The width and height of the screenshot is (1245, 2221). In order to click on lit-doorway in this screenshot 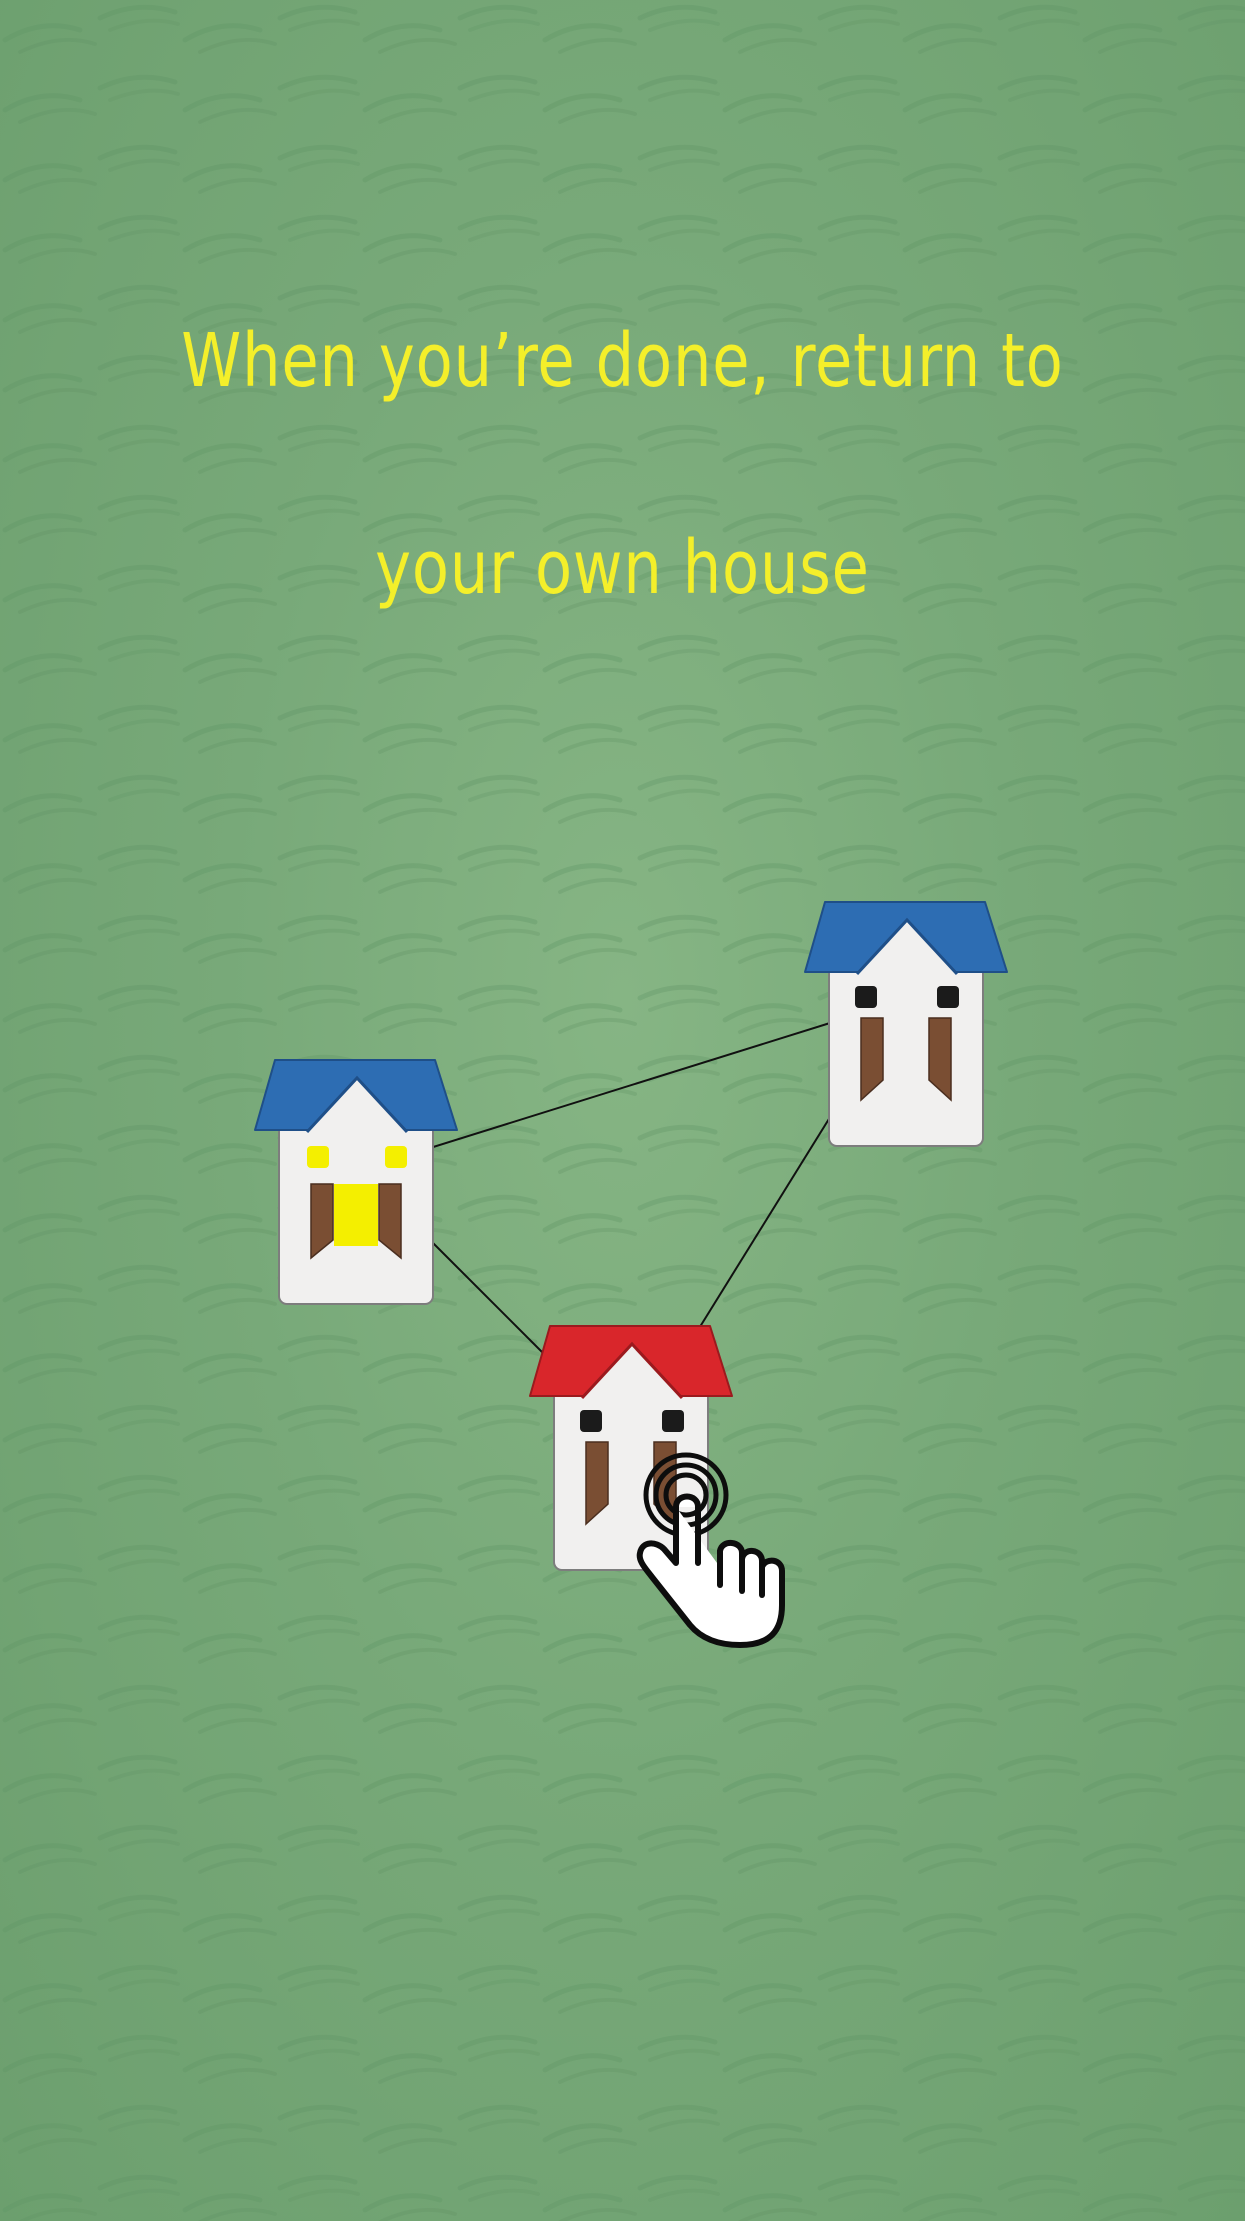, I will do `click(356, 1215)`.